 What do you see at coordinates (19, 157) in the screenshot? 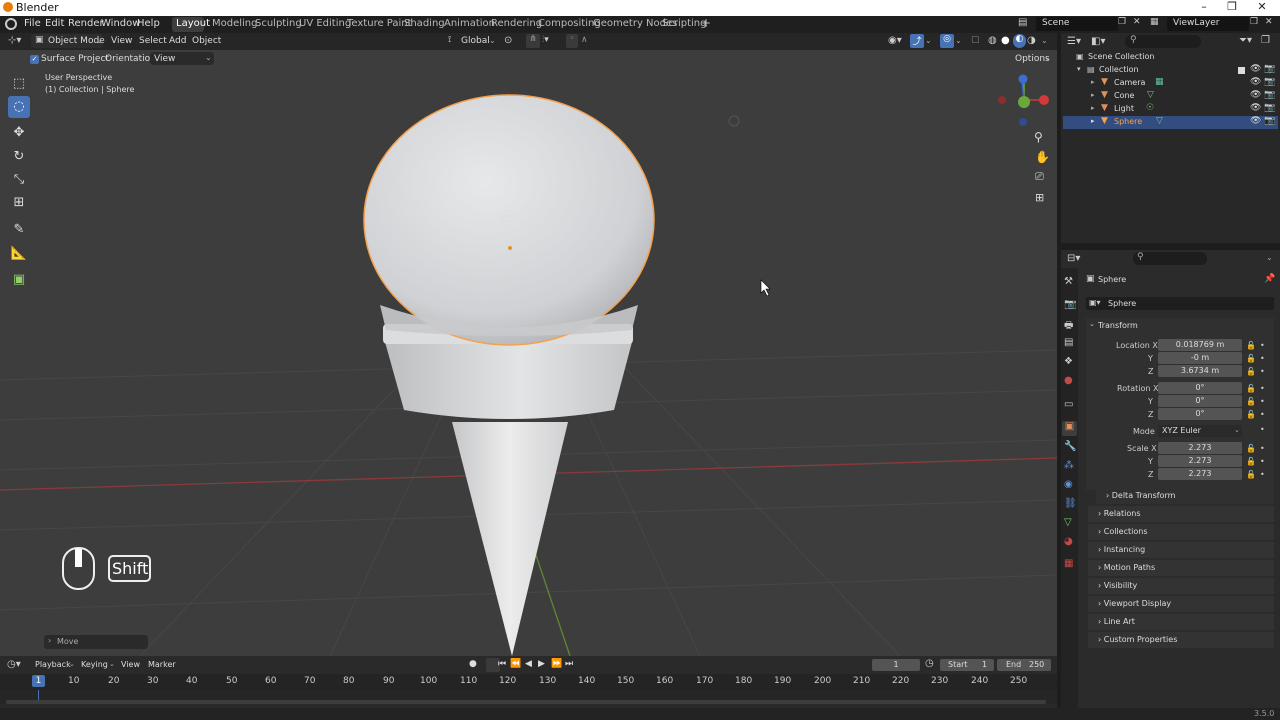
I see `rotate-tool-icon: ↻` at bounding box center [19, 157].